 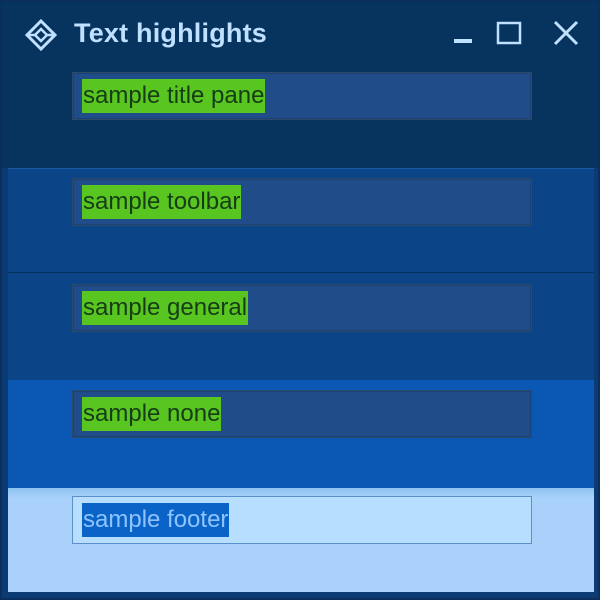 What do you see at coordinates (152, 414) in the screenshot?
I see `selected-text: sample none` at bounding box center [152, 414].